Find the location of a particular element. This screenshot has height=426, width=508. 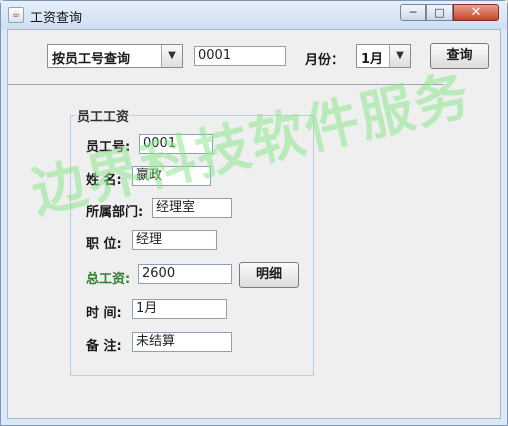

position-field: 经理 is located at coordinates (174, 240).